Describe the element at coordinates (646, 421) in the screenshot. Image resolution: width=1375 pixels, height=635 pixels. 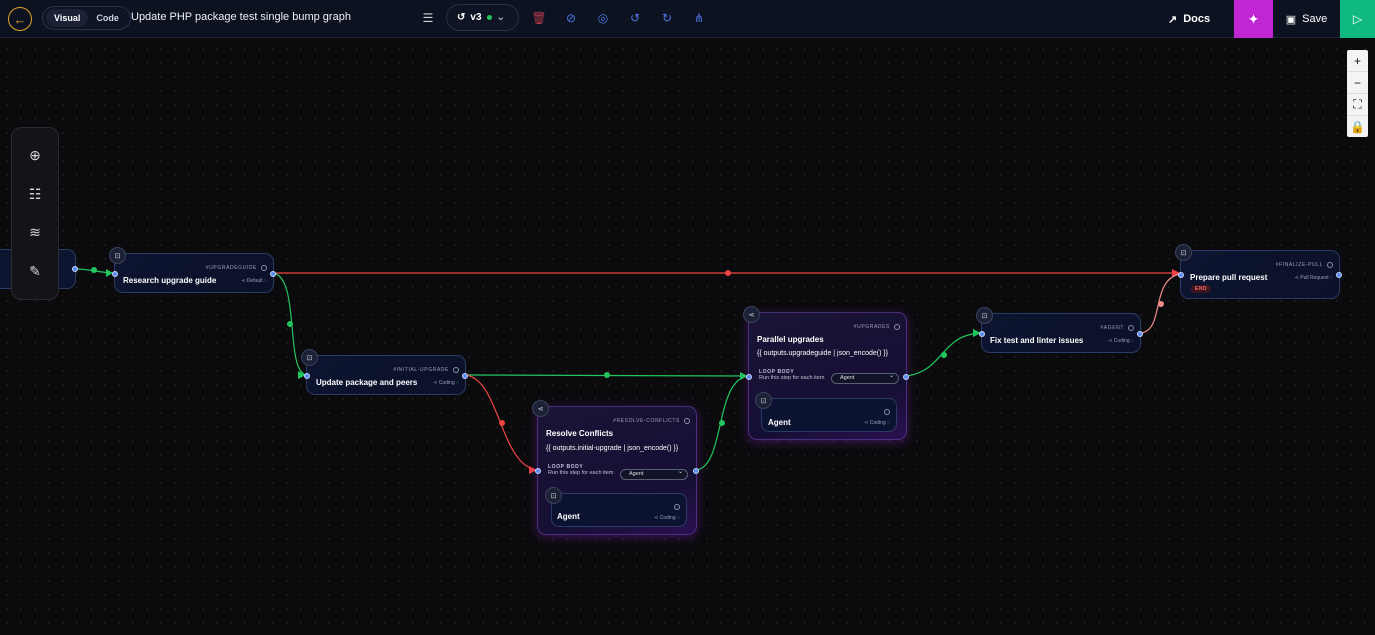
I see `node-id: #RESOLVE-CONFLICTS` at that location.